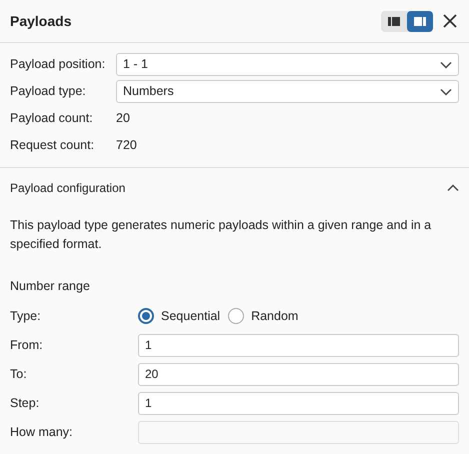 This screenshot has width=469, height=454. I want to click on field-label: Payload position:, so click(58, 65).